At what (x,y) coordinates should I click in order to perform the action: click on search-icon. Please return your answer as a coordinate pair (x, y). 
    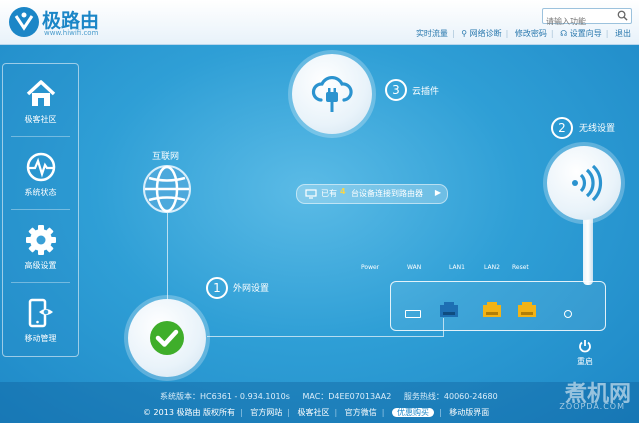
    Looking at the image, I should click on (622, 15).